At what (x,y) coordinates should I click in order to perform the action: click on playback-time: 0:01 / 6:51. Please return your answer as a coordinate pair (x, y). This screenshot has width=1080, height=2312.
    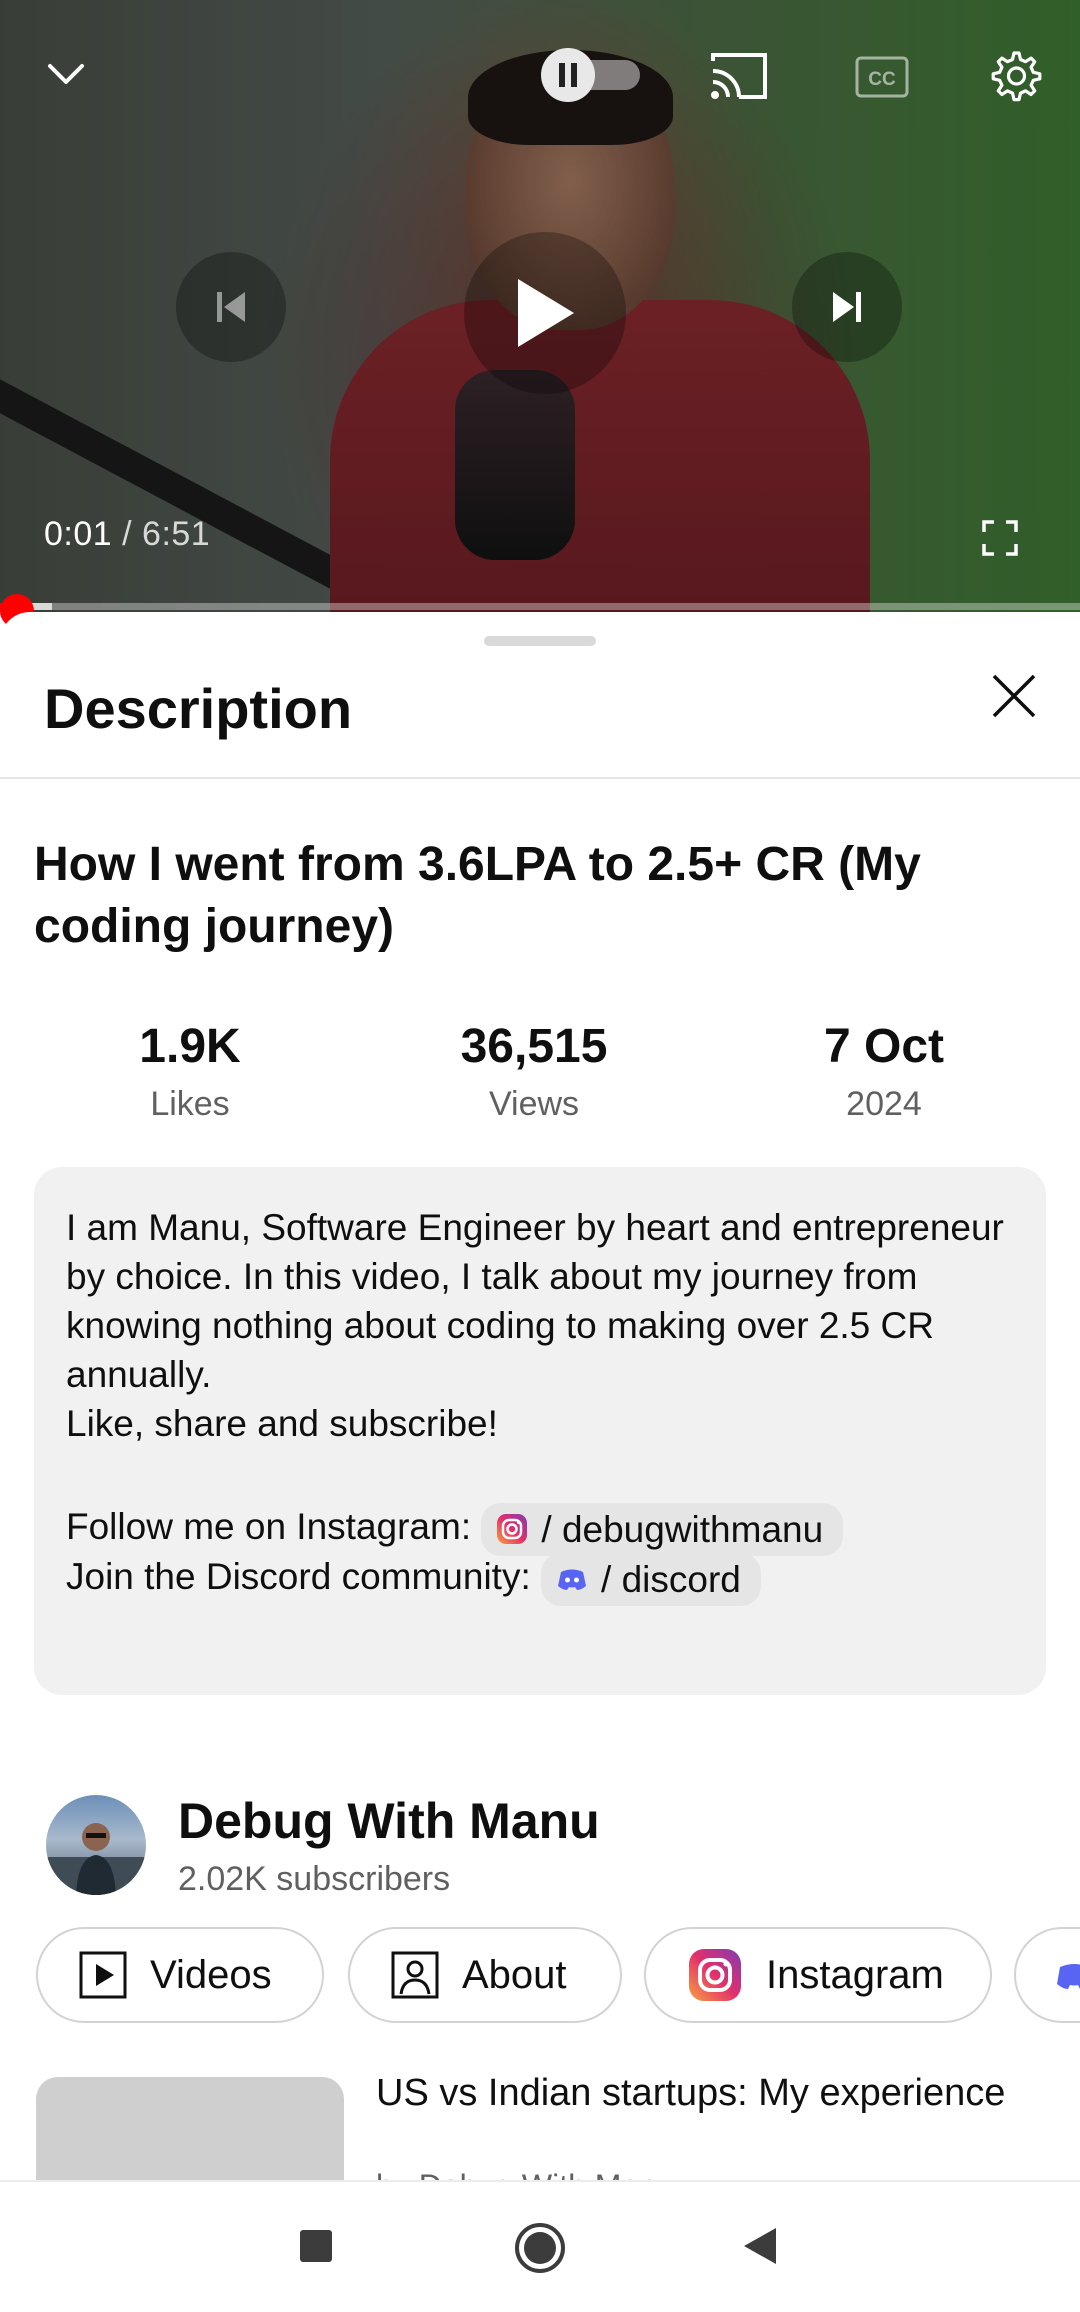
    Looking at the image, I should click on (127, 534).